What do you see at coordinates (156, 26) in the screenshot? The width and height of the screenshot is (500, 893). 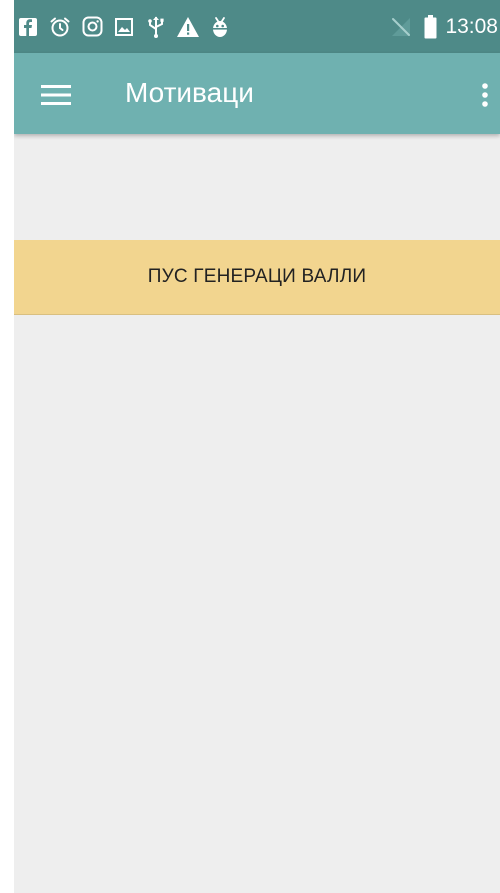 I see `usb-icon` at bounding box center [156, 26].